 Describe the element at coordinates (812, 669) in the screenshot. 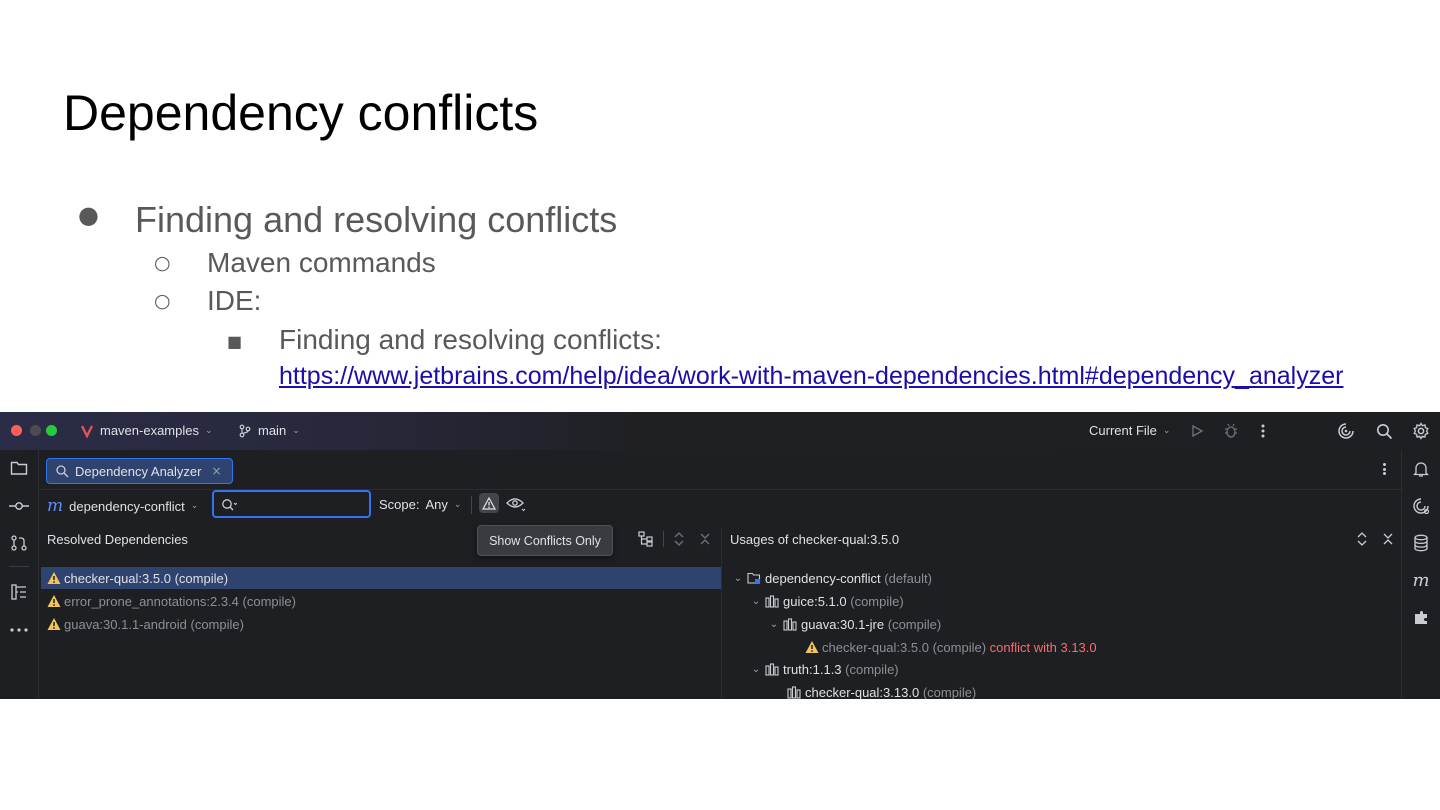

I see `tree-node-name: truth:1.1.3` at that location.